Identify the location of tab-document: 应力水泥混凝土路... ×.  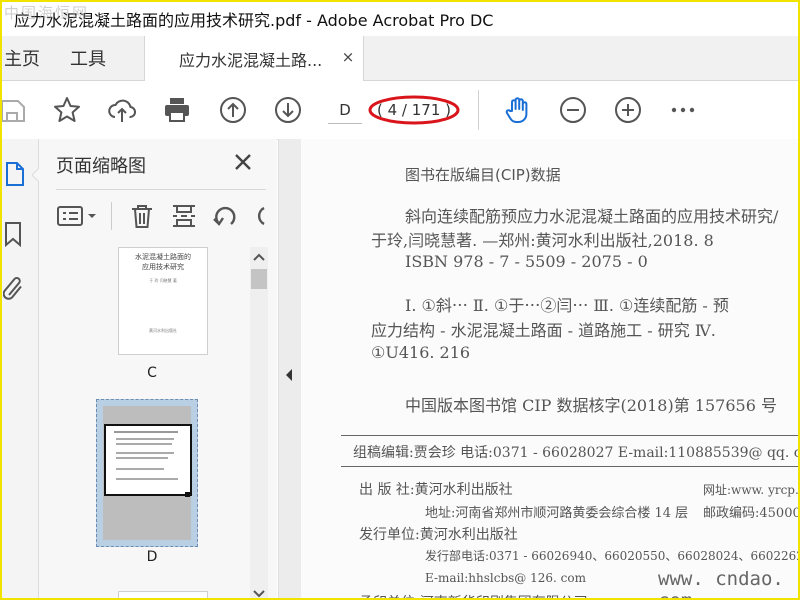
(254, 58).